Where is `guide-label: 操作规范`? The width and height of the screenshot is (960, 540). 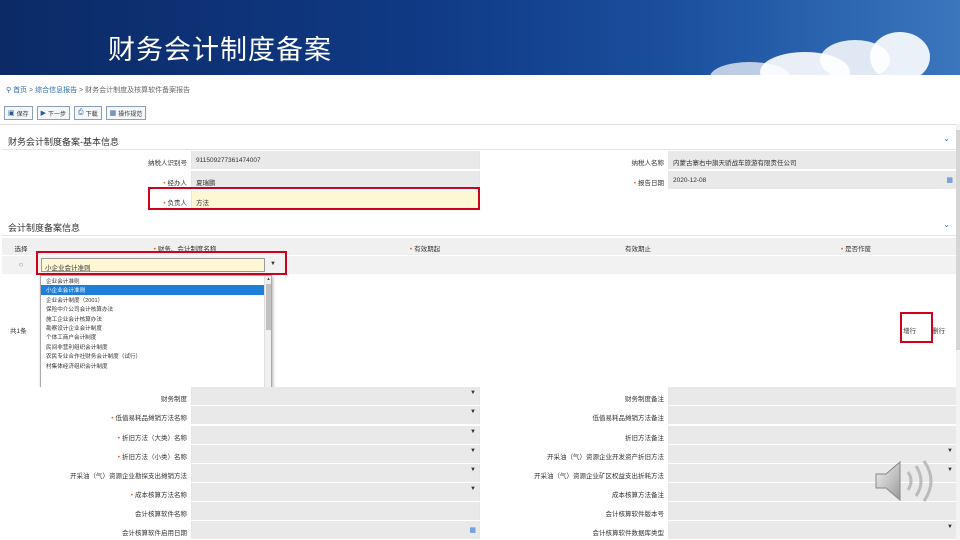
guide-label: 操作规范 is located at coordinates (130, 114).